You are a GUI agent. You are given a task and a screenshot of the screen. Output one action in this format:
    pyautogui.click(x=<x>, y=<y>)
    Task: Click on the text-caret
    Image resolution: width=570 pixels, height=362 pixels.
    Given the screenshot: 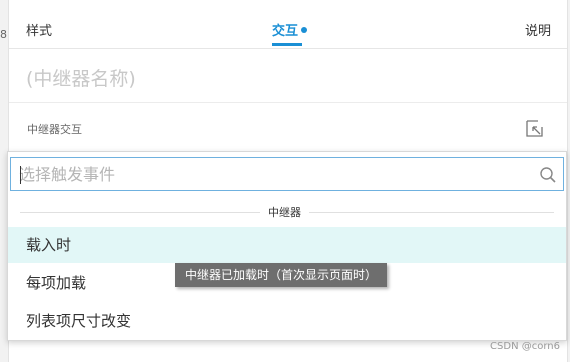 What is the action you would take?
    pyautogui.click(x=20, y=175)
    